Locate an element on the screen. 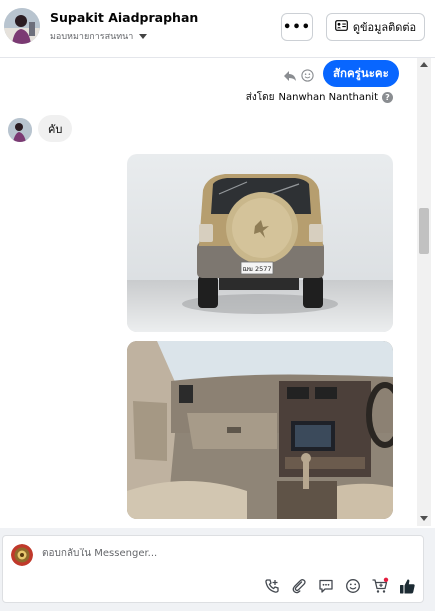  scroll-up-icon is located at coordinates (424, 64).